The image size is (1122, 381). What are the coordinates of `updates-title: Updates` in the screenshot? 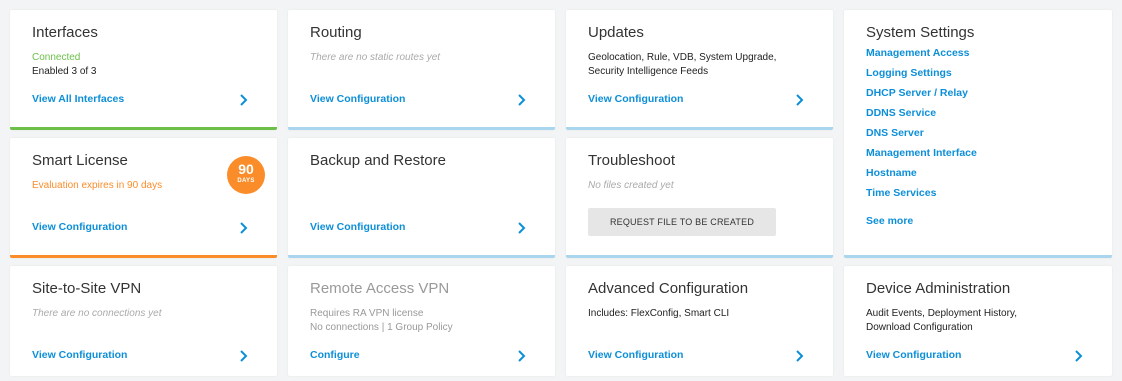 It's located at (616, 32).